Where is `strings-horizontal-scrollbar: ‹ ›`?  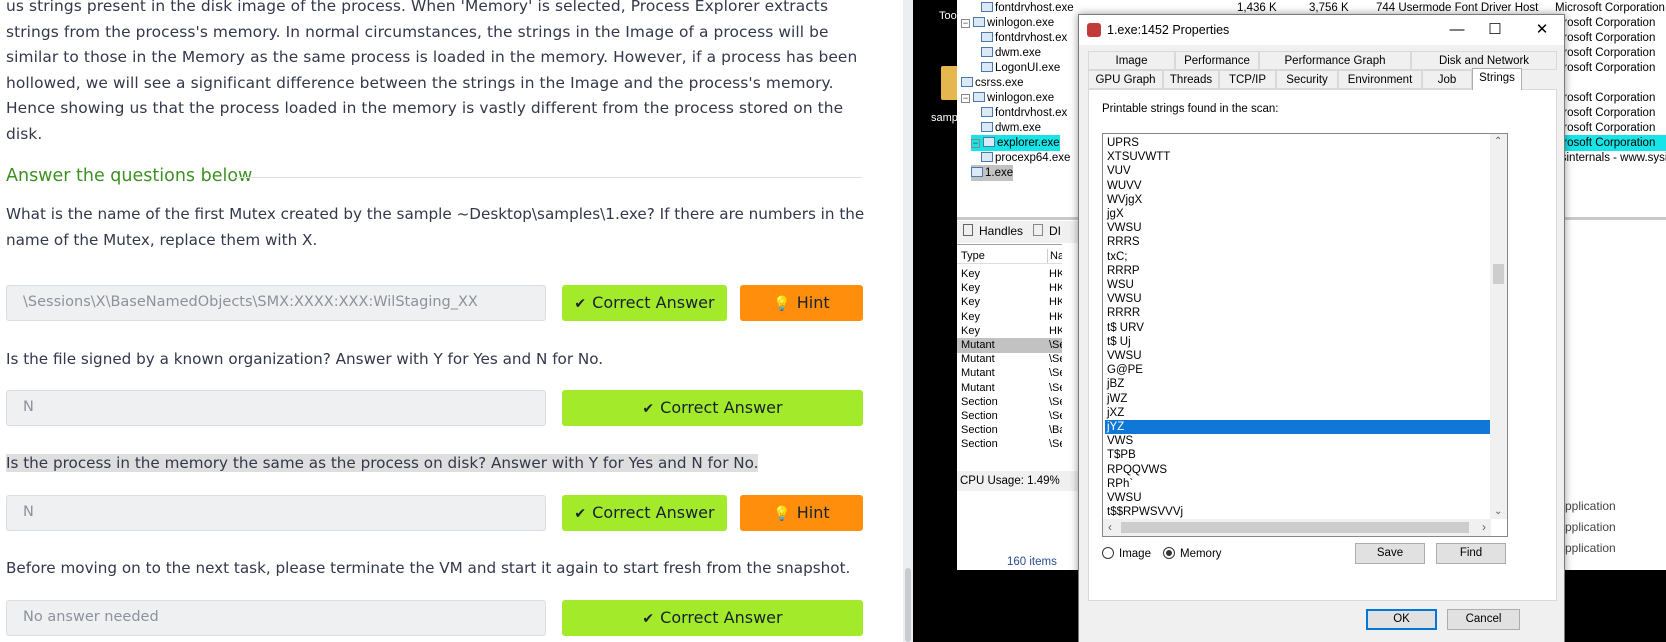 strings-horizontal-scrollbar: ‹ › is located at coordinates (1297, 527).